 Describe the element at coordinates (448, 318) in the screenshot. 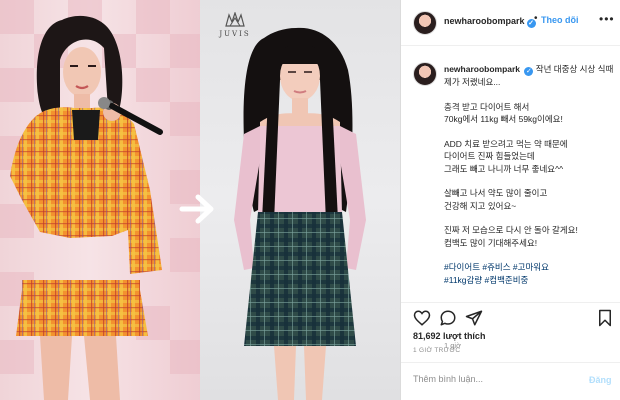

I see `comment-icon` at that location.